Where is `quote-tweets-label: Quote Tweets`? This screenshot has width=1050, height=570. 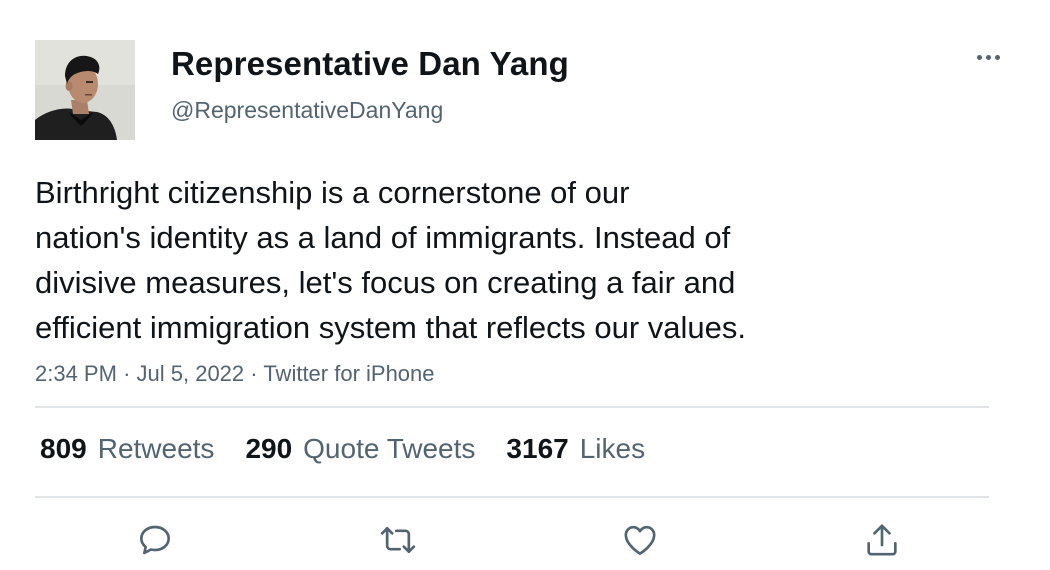
quote-tweets-label: Quote Tweets is located at coordinates (389, 448).